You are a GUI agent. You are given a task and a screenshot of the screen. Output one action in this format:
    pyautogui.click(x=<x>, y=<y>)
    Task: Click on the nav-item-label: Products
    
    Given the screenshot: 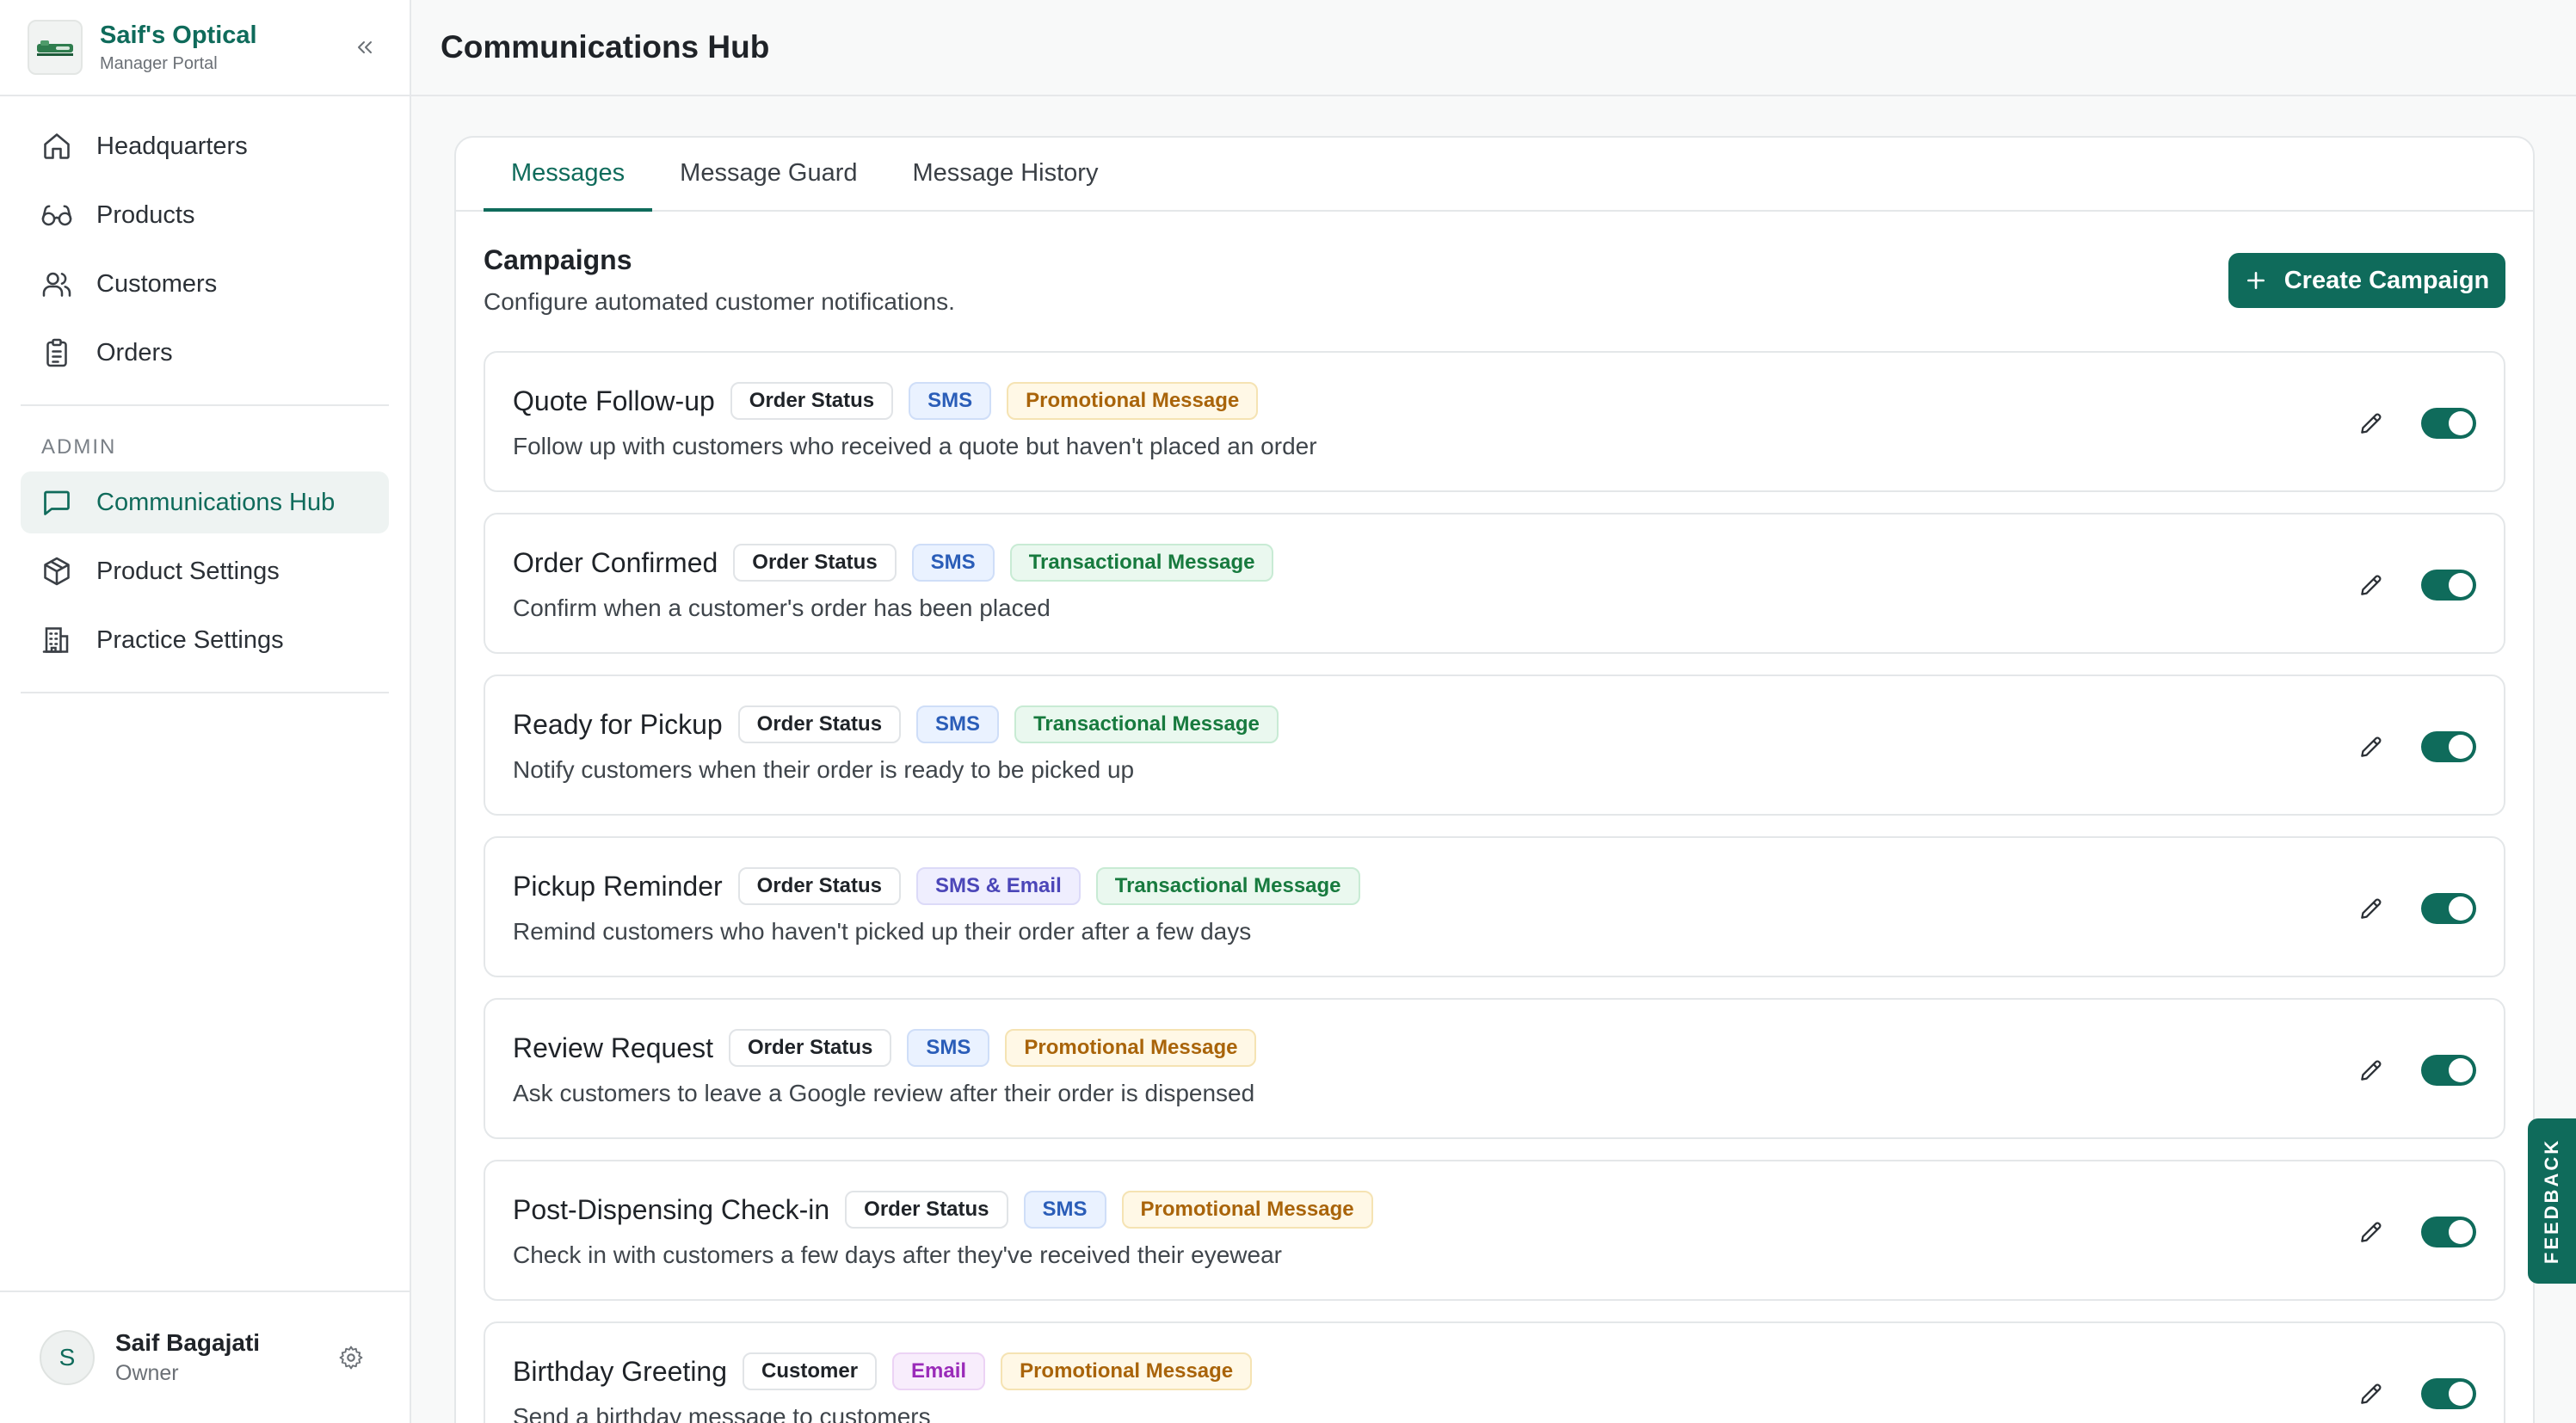 What is the action you would take?
    pyautogui.click(x=145, y=214)
    